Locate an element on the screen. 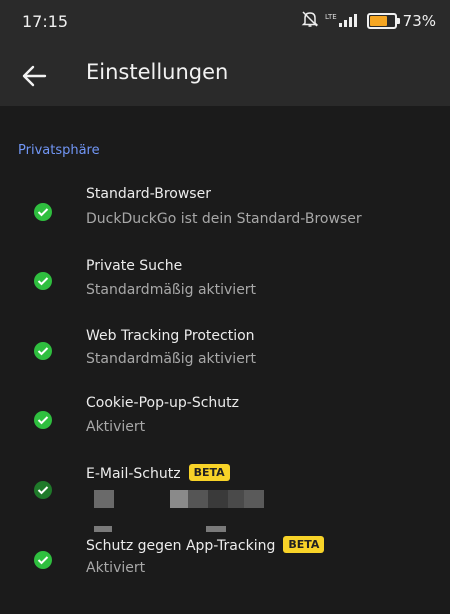 The width and height of the screenshot is (450, 614). item-title: Schutz gegen App-Tracking BETA is located at coordinates (205, 545).